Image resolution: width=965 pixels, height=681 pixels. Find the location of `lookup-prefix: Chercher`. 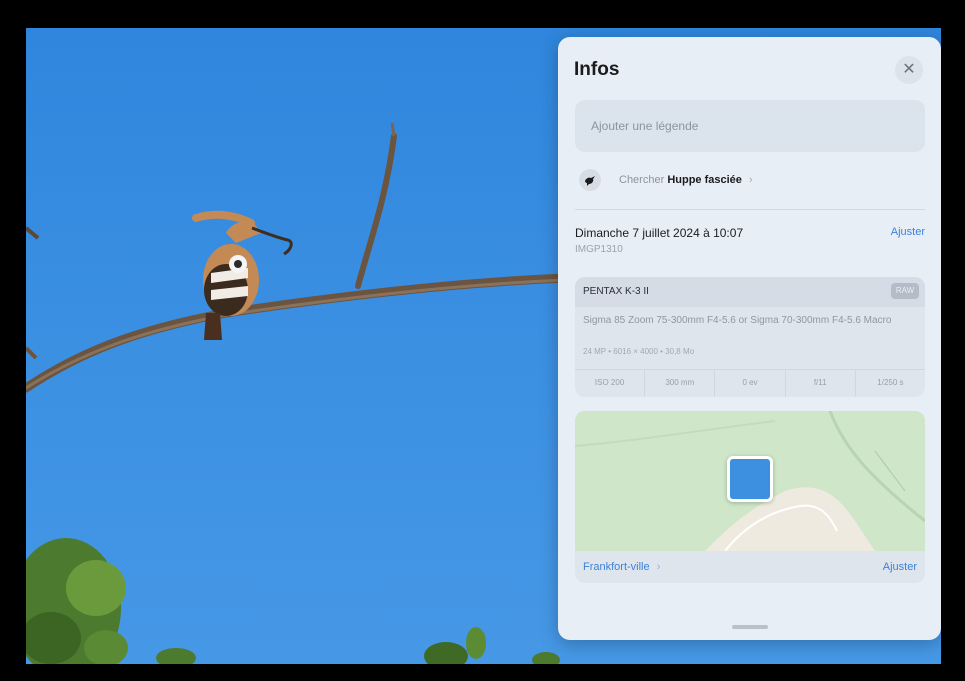

lookup-prefix: Chercher is located at coordinates (642, 180).